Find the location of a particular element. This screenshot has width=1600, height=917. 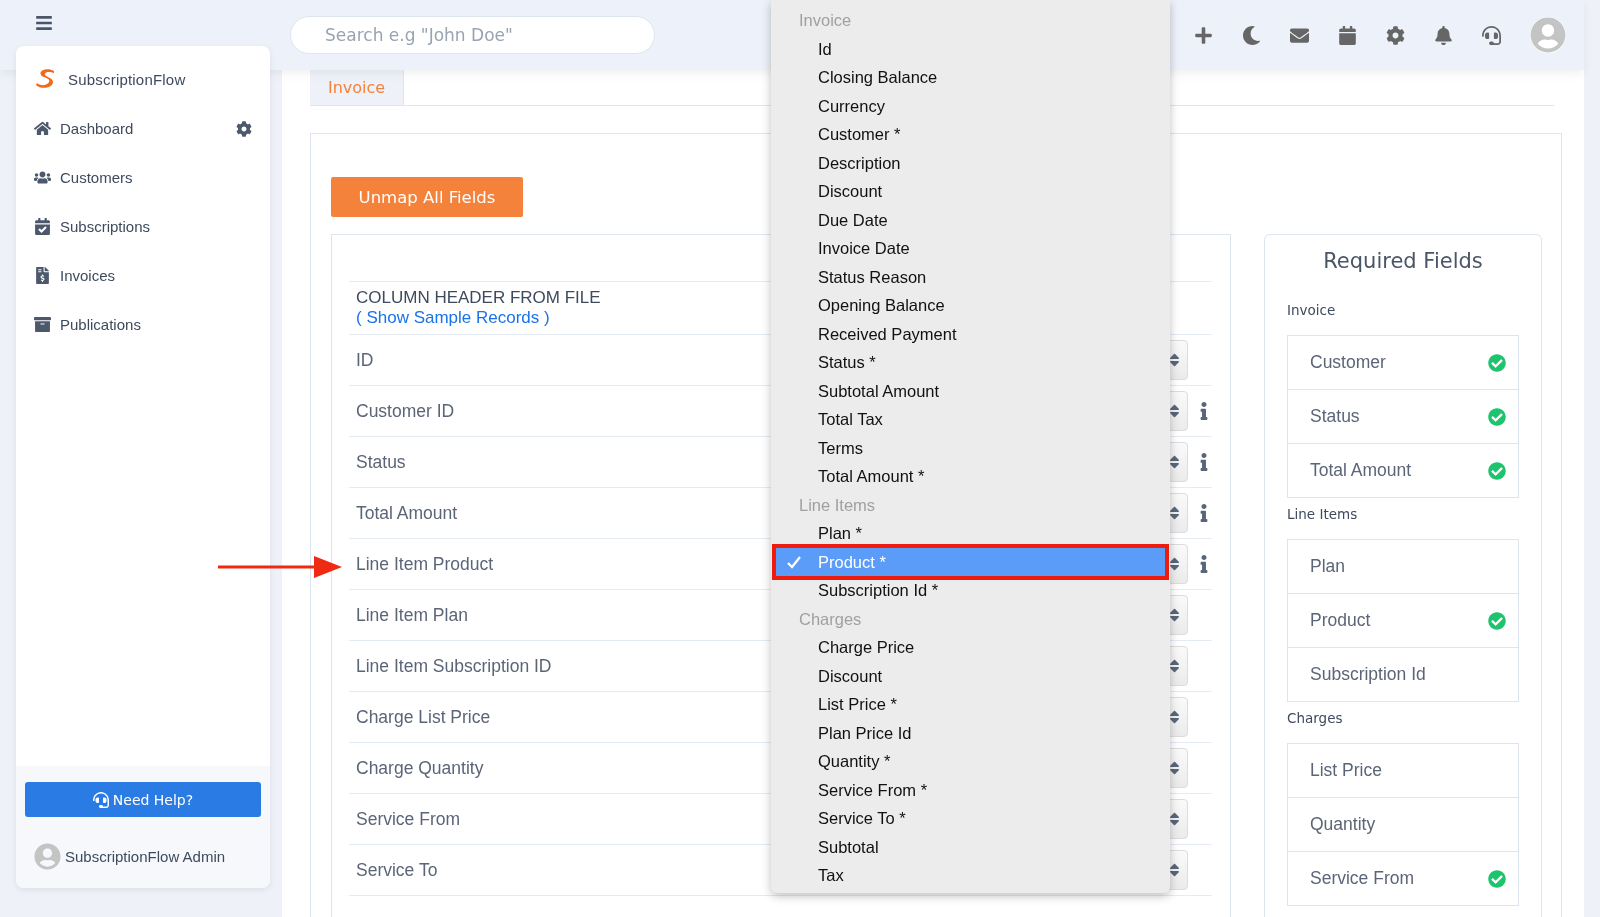

dropdown-option: Closing Balance is located at coordinates (970, 77).